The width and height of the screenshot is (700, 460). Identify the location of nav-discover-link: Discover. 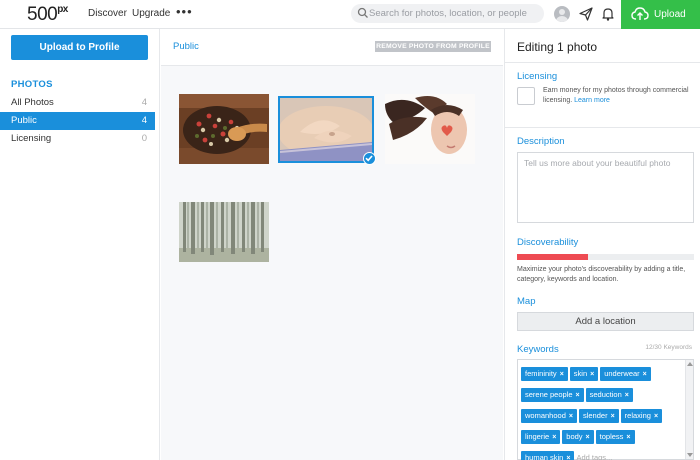
(107, 13).